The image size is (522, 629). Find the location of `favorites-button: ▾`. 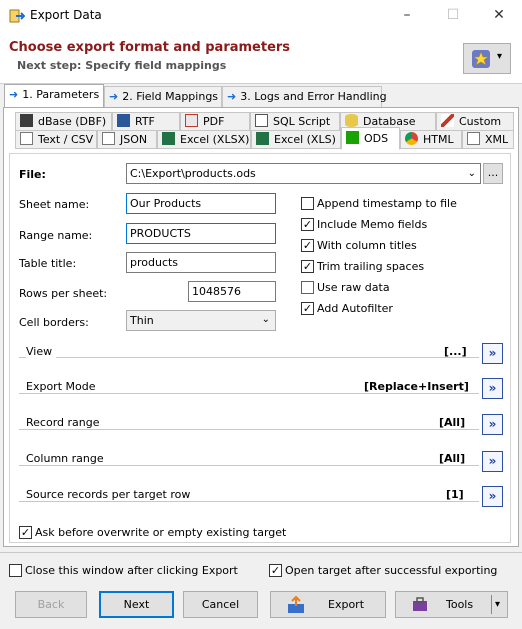

favorites-button: ▾ is located at coordinates (487, 58).